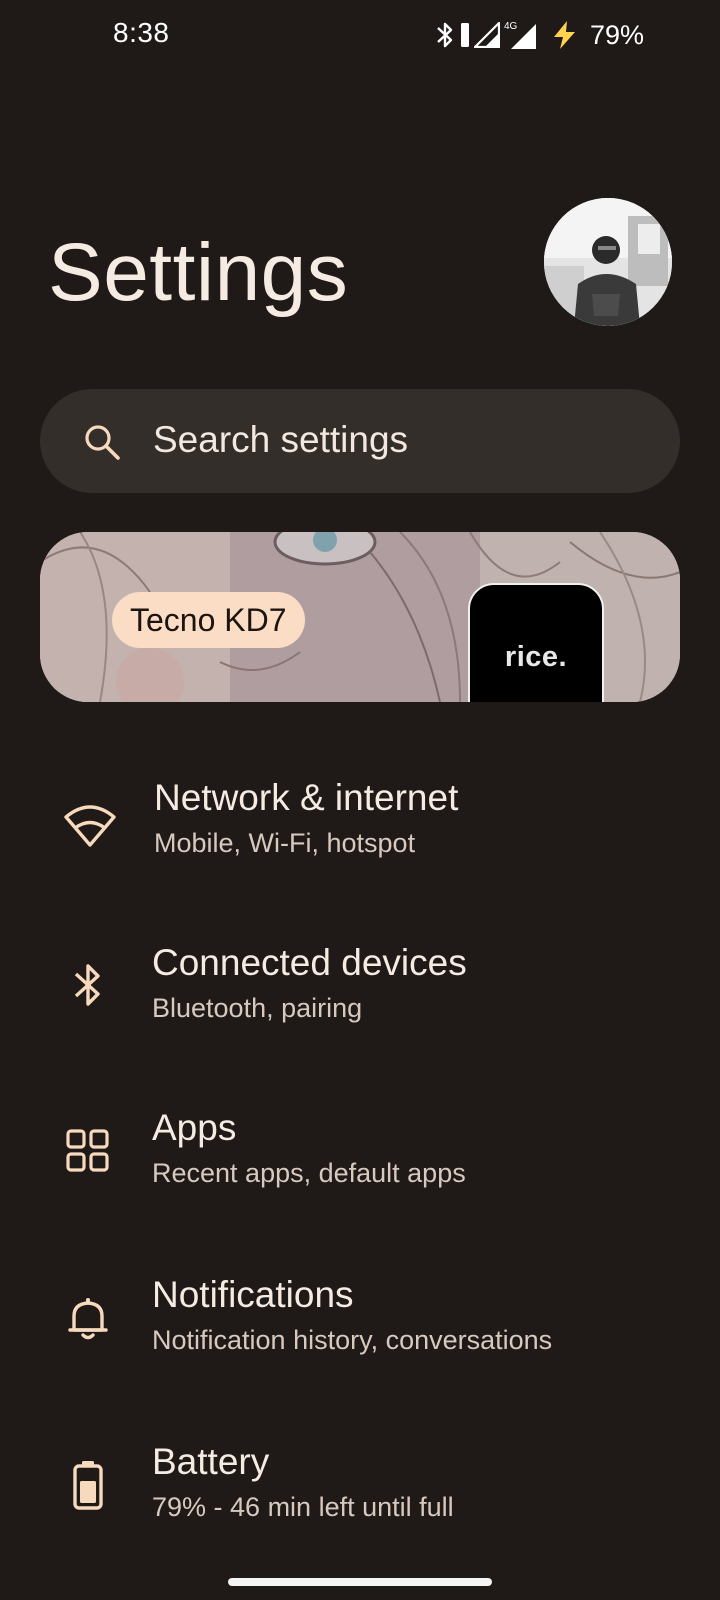  I want to click on setting-subtitle: 79% - 46 min left until full, so click(303, 1507).